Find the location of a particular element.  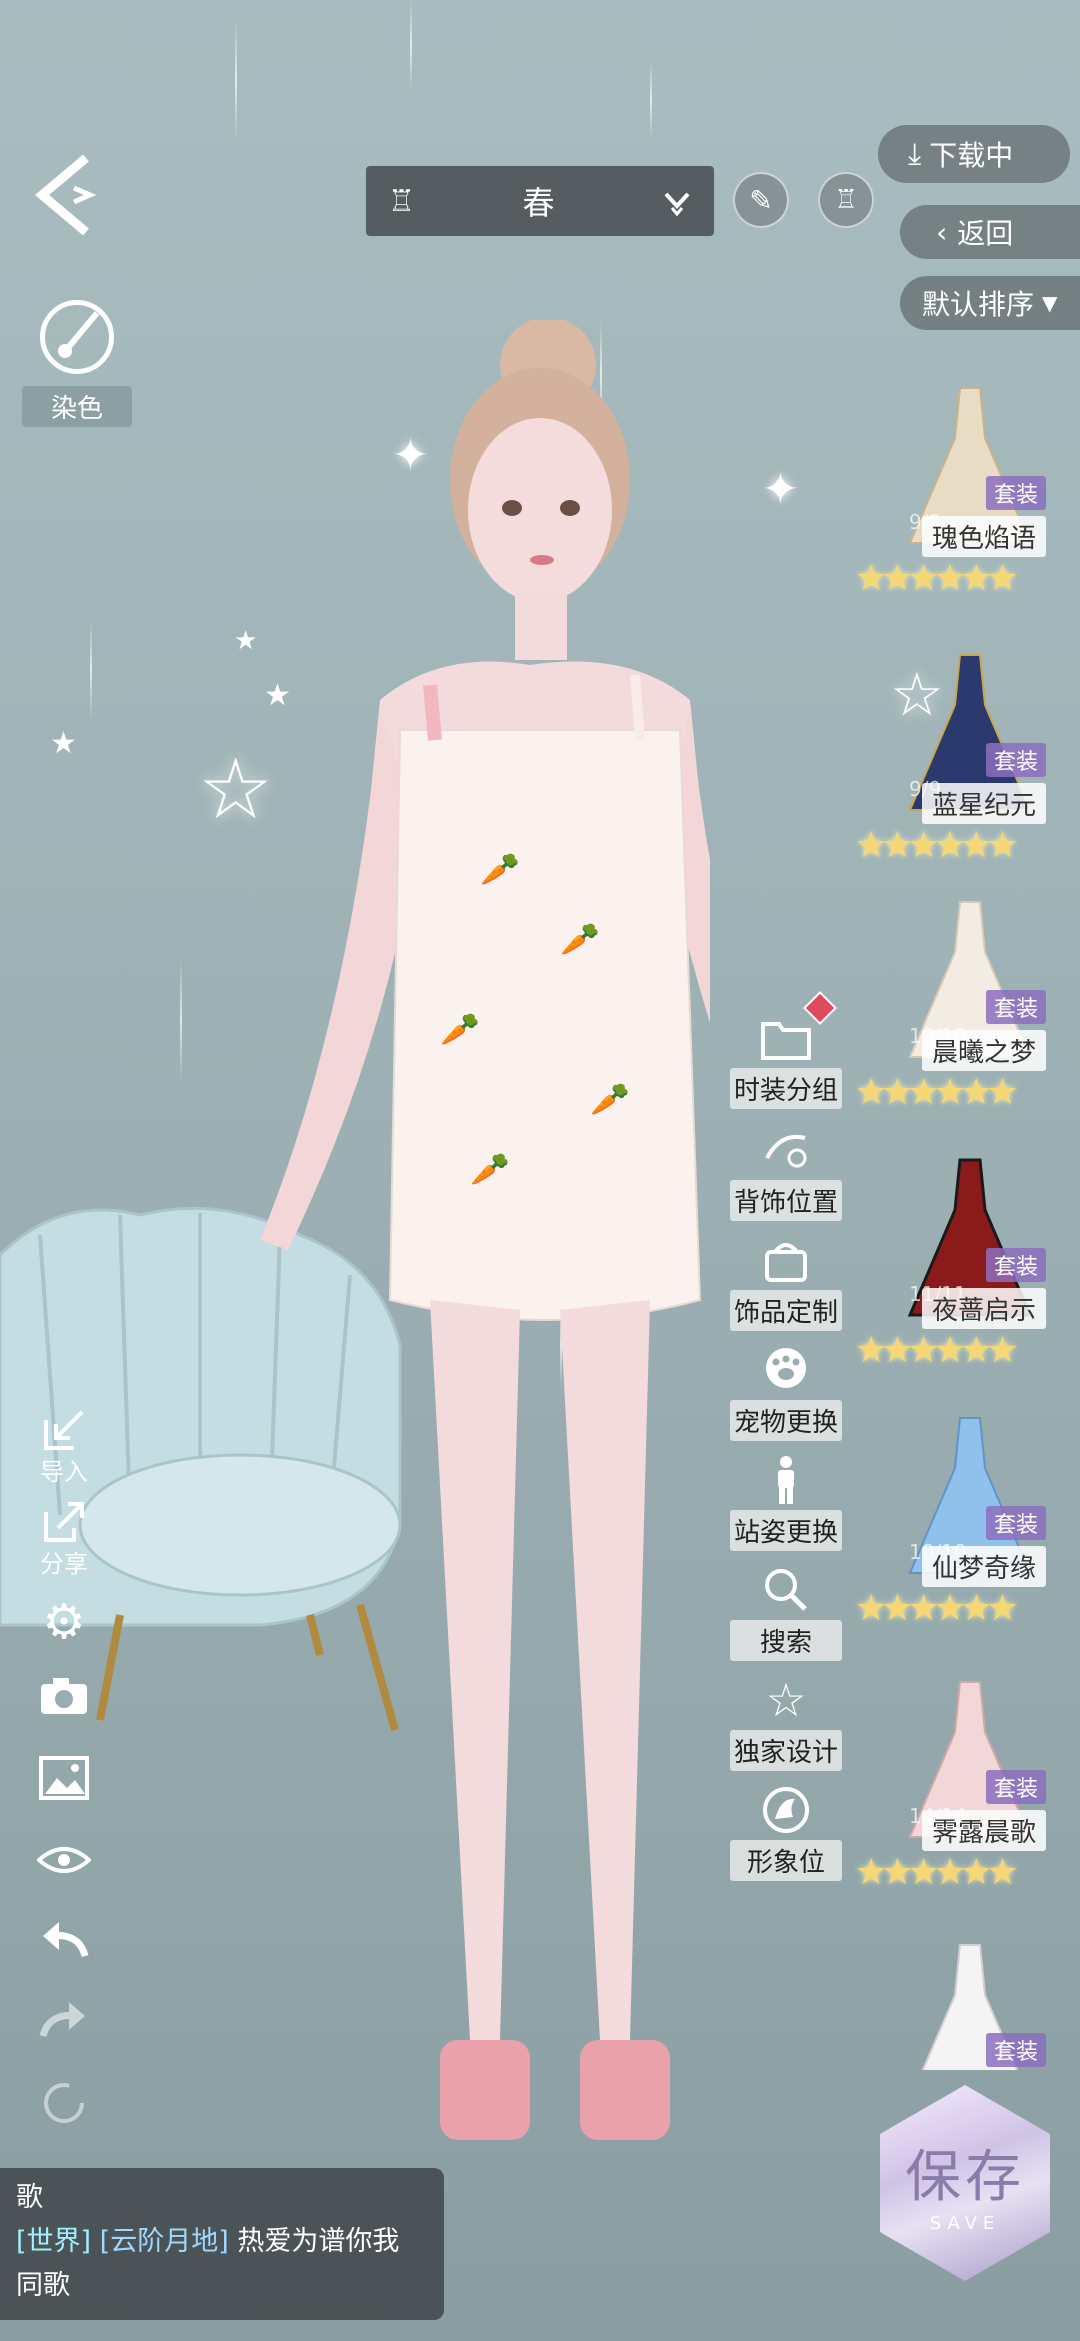

gallery-button is located at coordinates (64, 1780).